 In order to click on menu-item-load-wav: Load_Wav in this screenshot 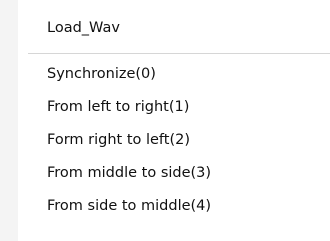, I will do `click(83, 28)`.